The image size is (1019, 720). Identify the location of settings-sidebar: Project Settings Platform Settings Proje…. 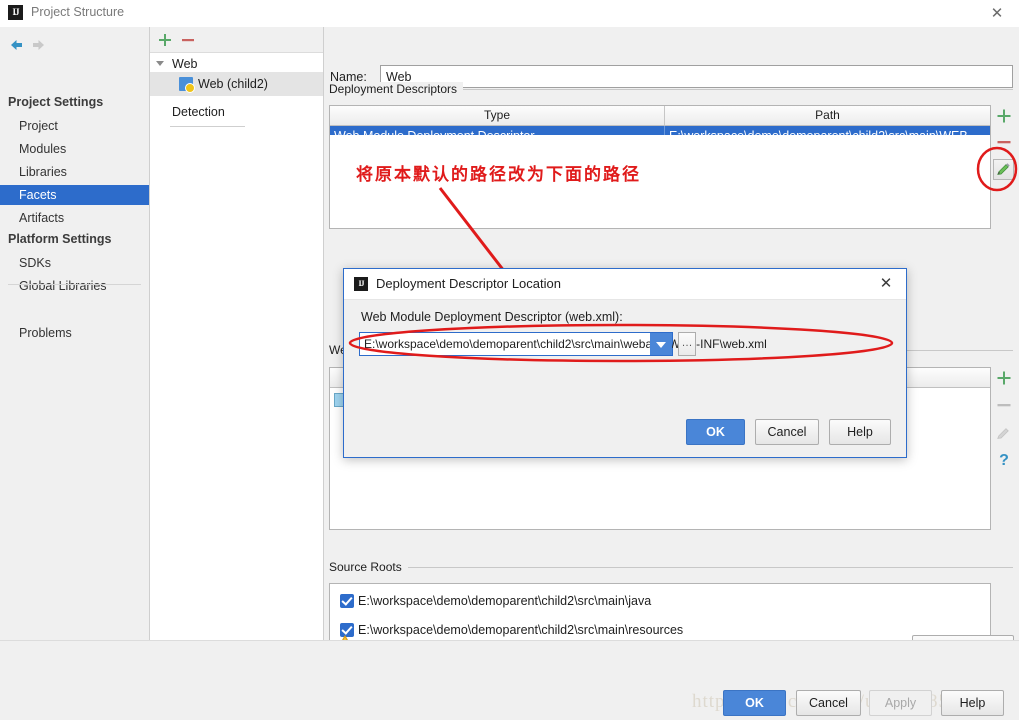
(75, 333).